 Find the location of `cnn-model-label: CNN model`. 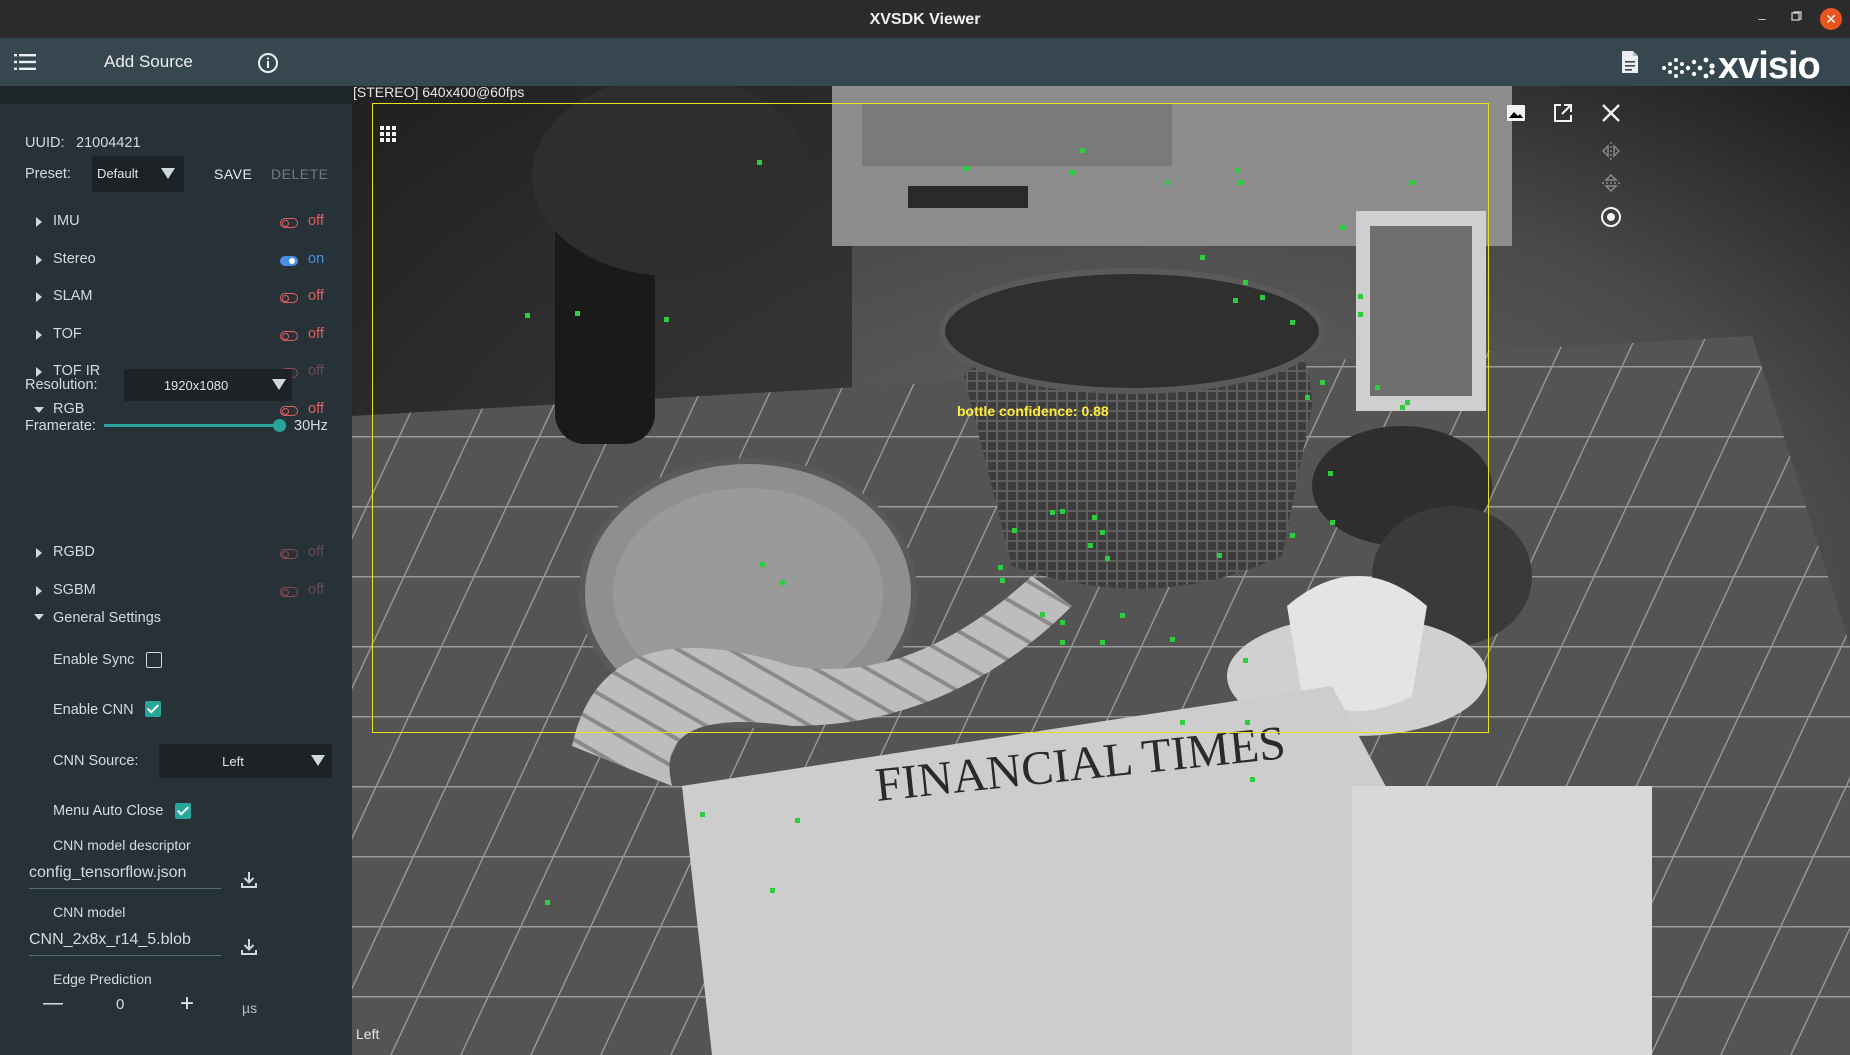

cnn-model-label: CNN model is located at coordinates (89, 912).